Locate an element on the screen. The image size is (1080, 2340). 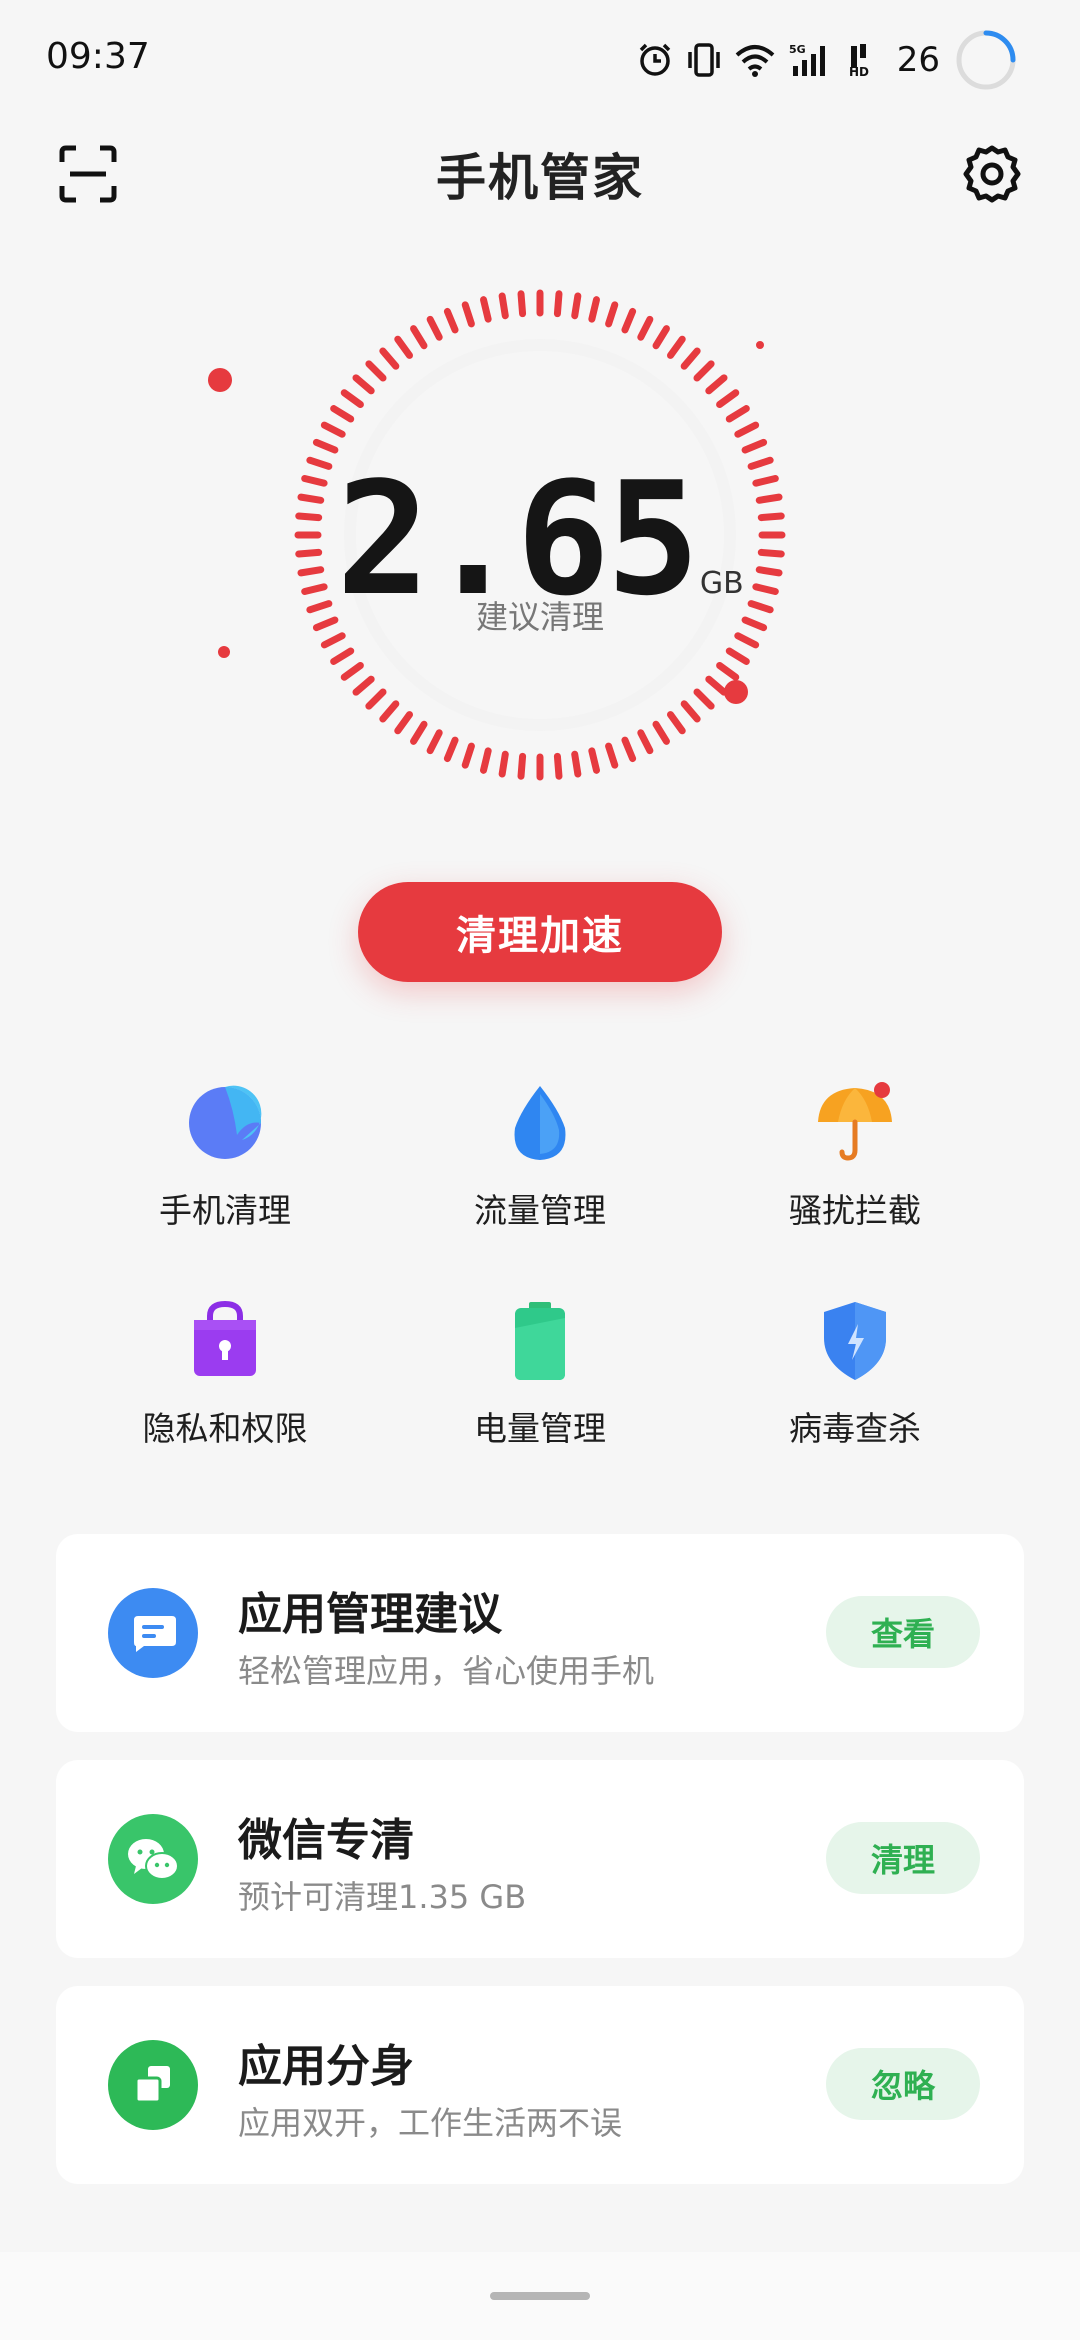
feature-label: 手机清理 is located at coordinates (225, 1210).